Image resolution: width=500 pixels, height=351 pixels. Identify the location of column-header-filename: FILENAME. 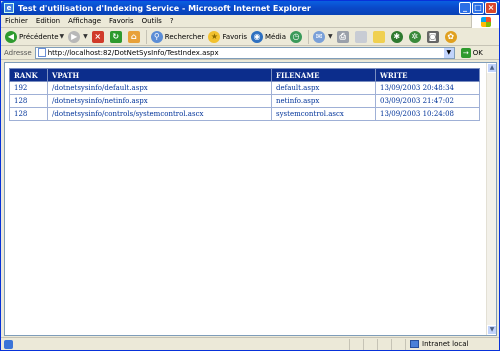
(323, 75).